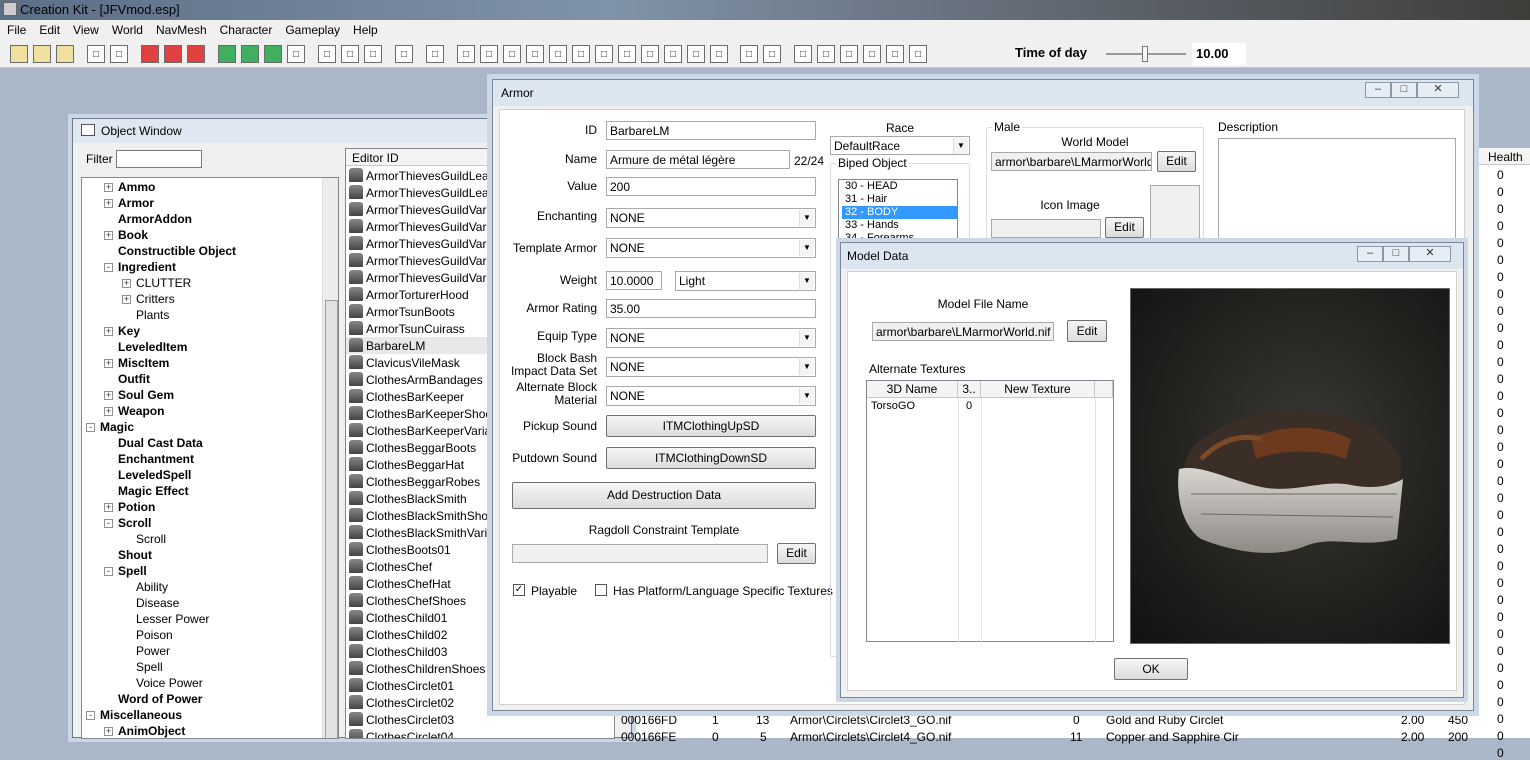 This screenshot has height=760, width=1530. What do you see at coordinates (480, 719) in the screenshot?
I see `list-item: ClothesCirclet03` at bounding box center [480, 719].